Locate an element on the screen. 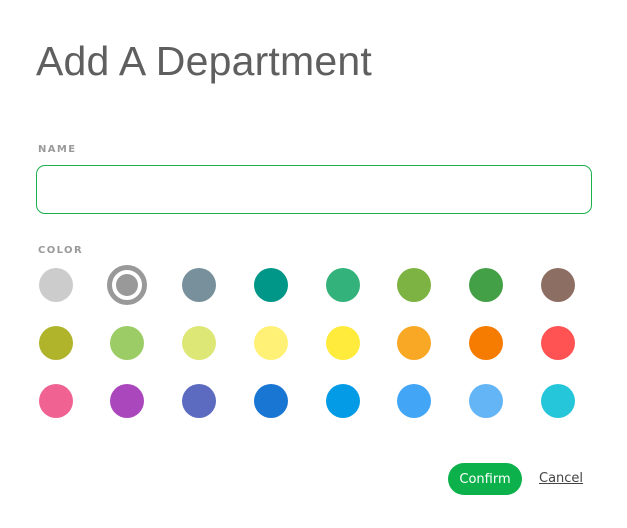 This screenshot has width=627, height=528. name-input is located at coordinates (314, 189).